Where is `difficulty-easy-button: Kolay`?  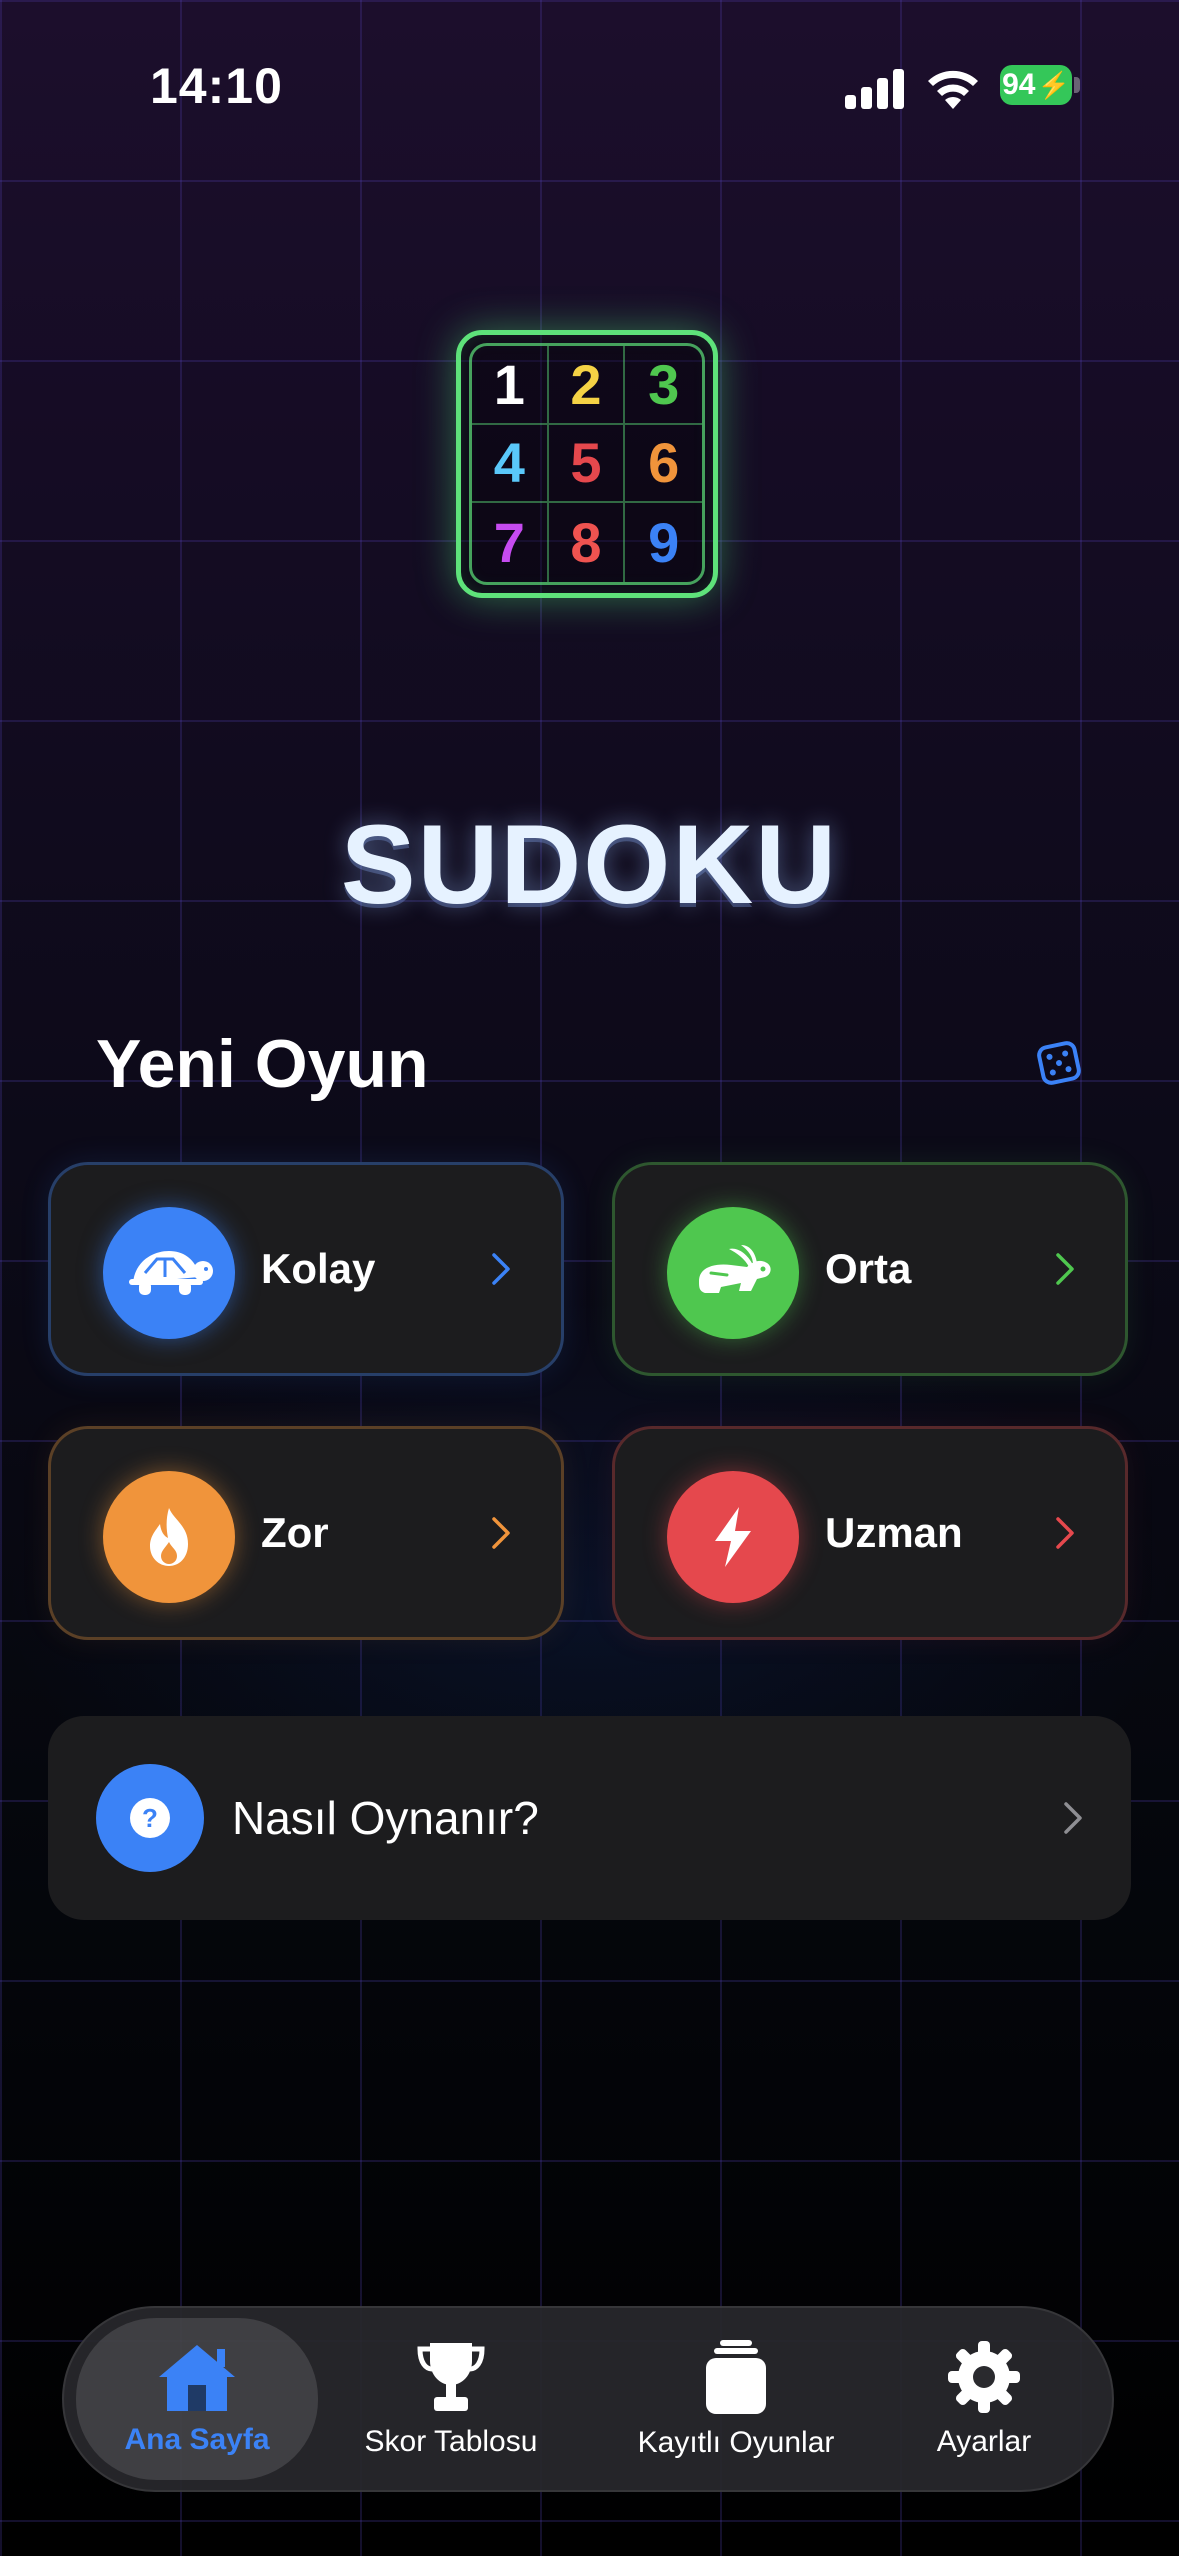
difficulty-easy-button: Kolay is located at coordinates (306, 1269).